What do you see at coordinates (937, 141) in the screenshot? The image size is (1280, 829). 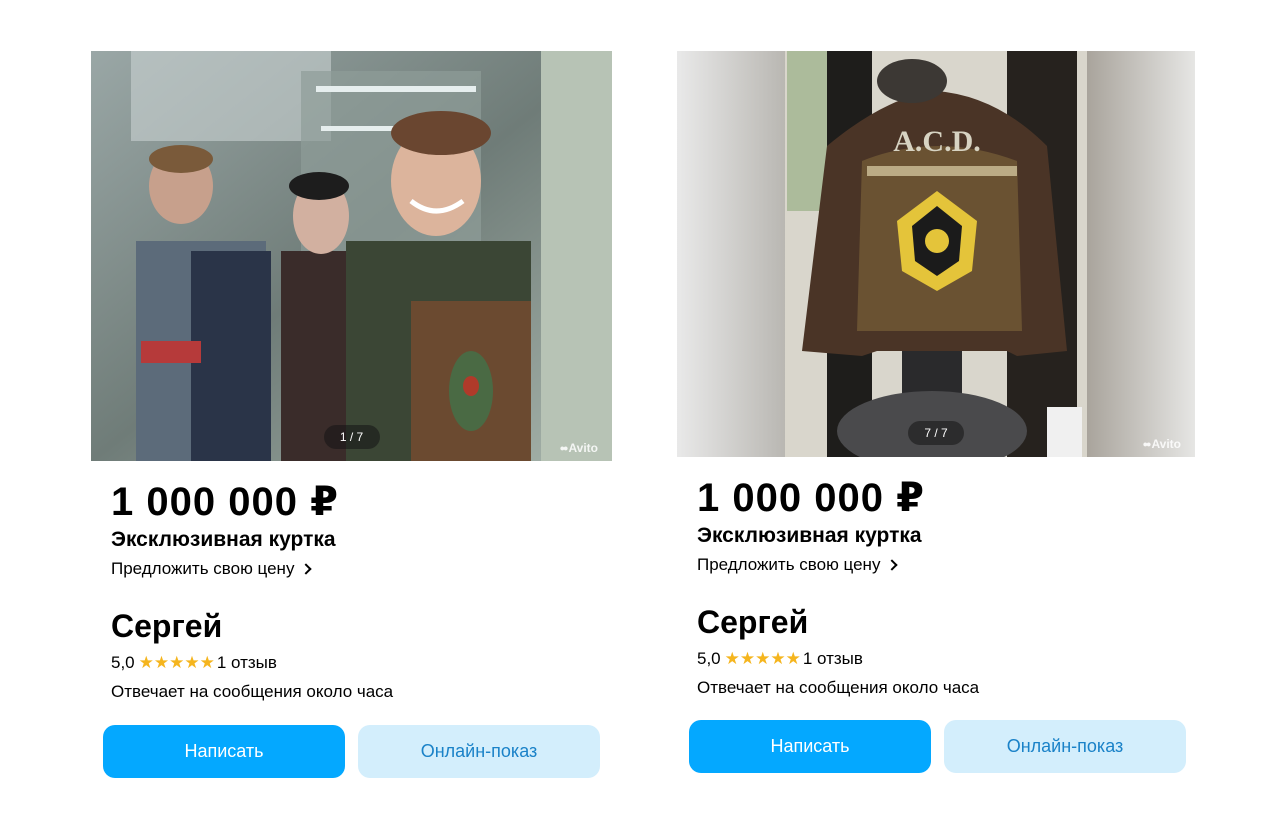 I see `acd-lettering: A.C.D.` at bounding box center [937, 141].